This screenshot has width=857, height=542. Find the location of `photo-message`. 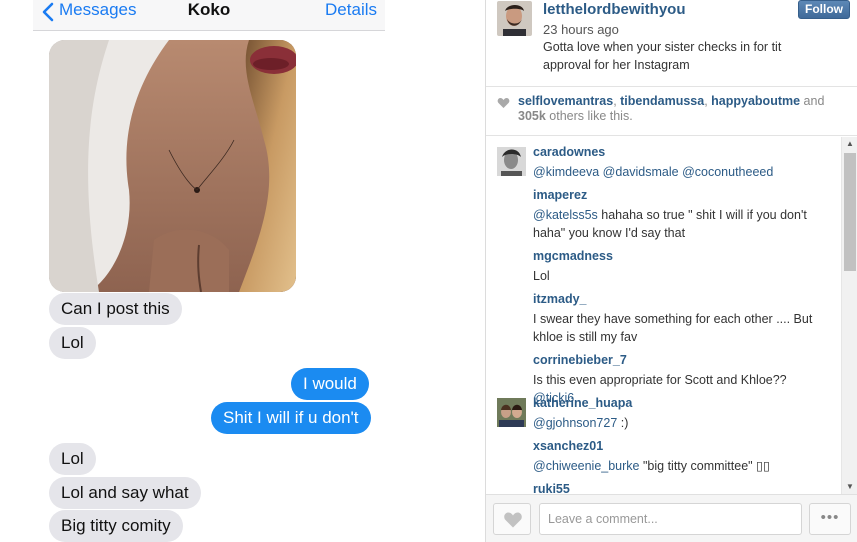

photo-message is located at coordinates (172, 166).